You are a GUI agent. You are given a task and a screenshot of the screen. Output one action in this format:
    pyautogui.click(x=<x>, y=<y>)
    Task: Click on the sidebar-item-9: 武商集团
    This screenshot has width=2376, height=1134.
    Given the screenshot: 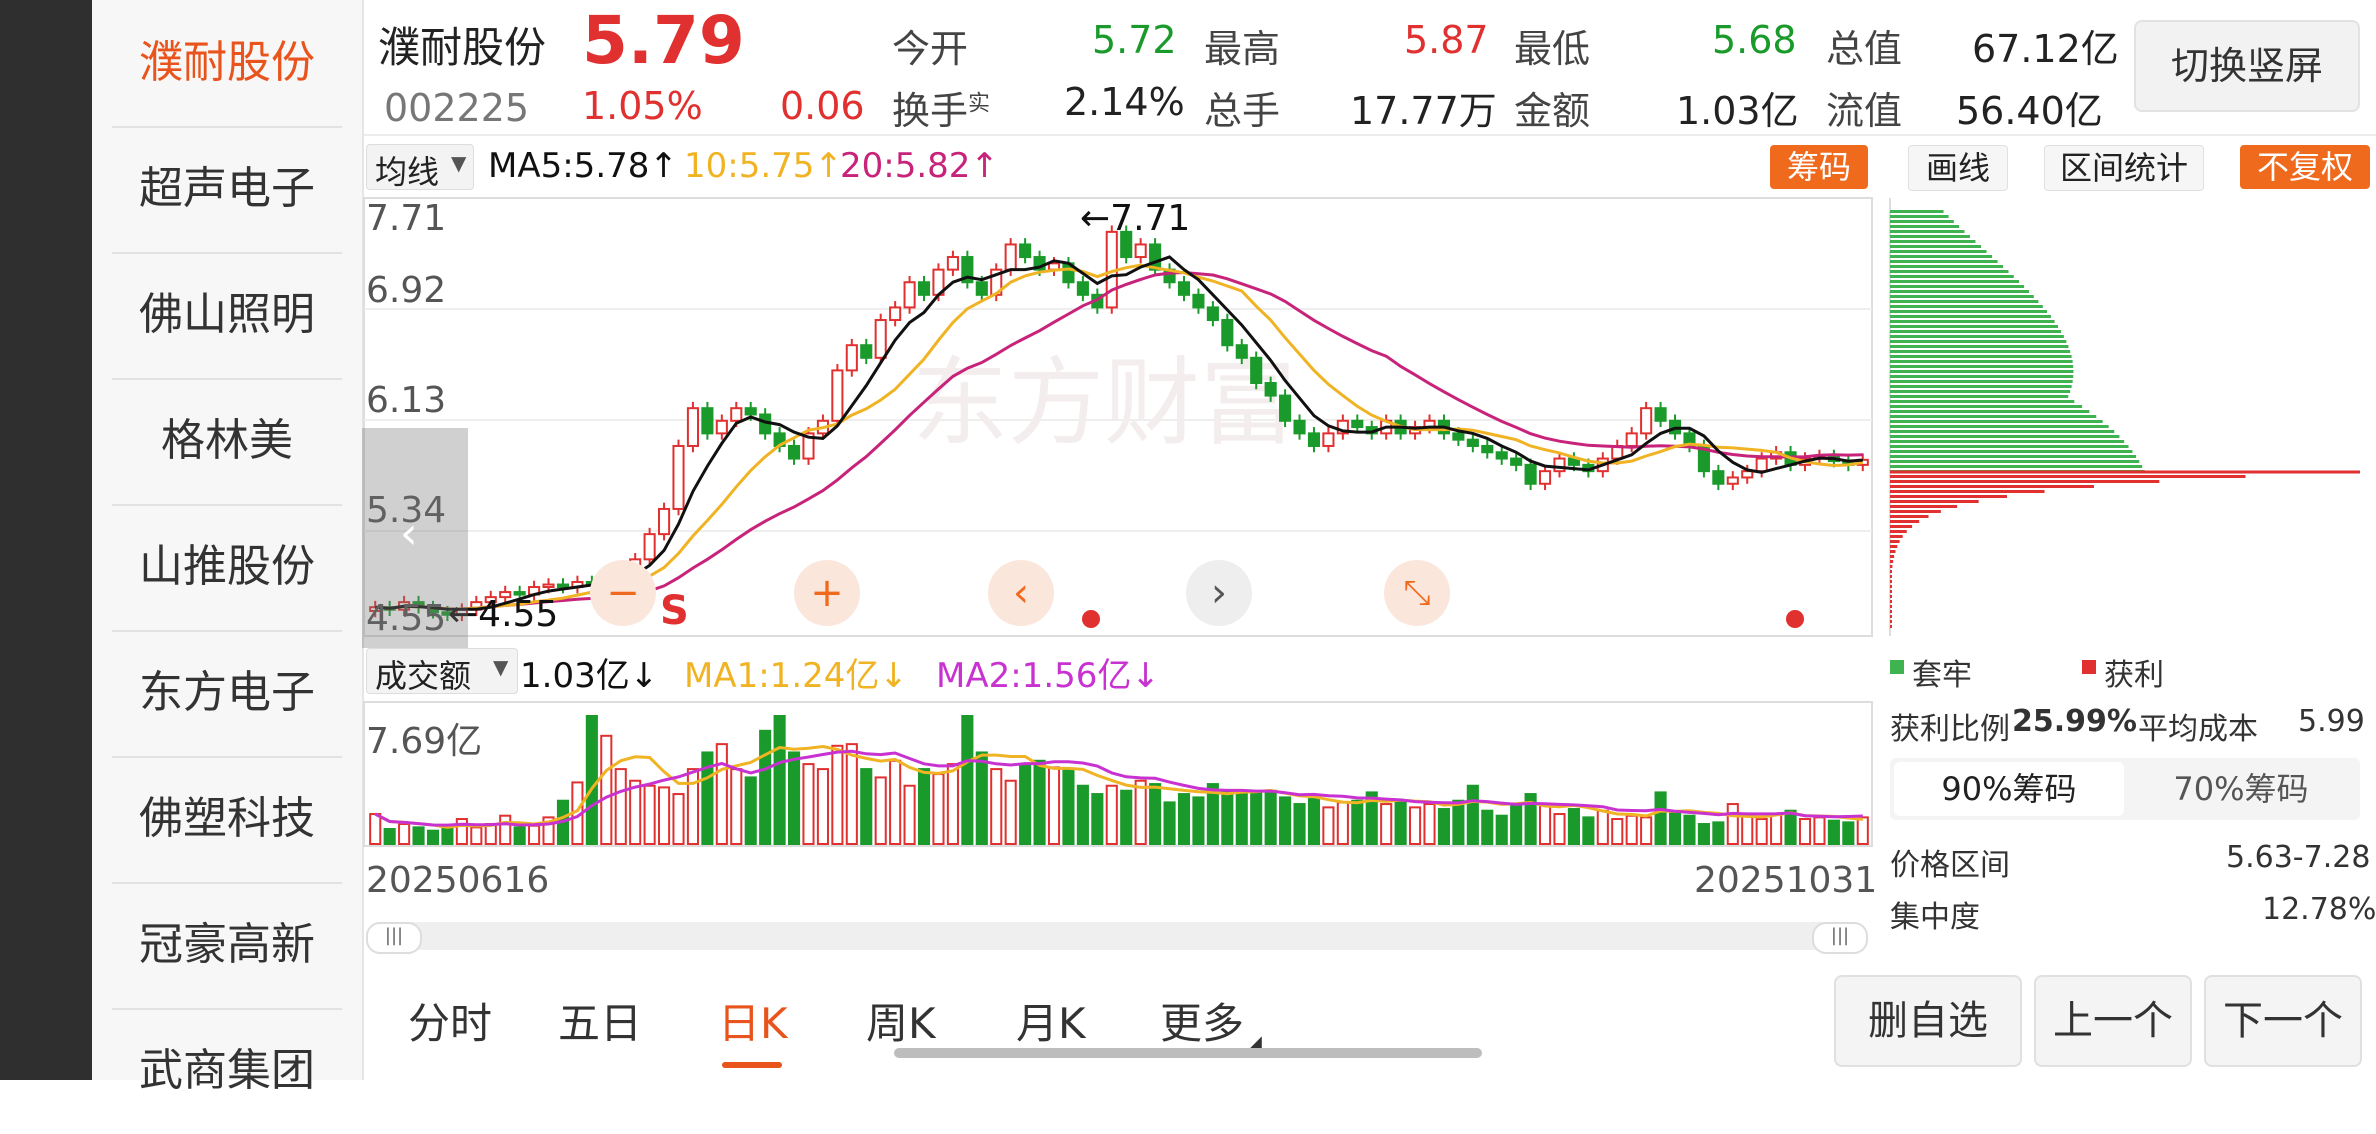 What is the action you would take?
    pyautogui.click(x=227, y=1071)
    